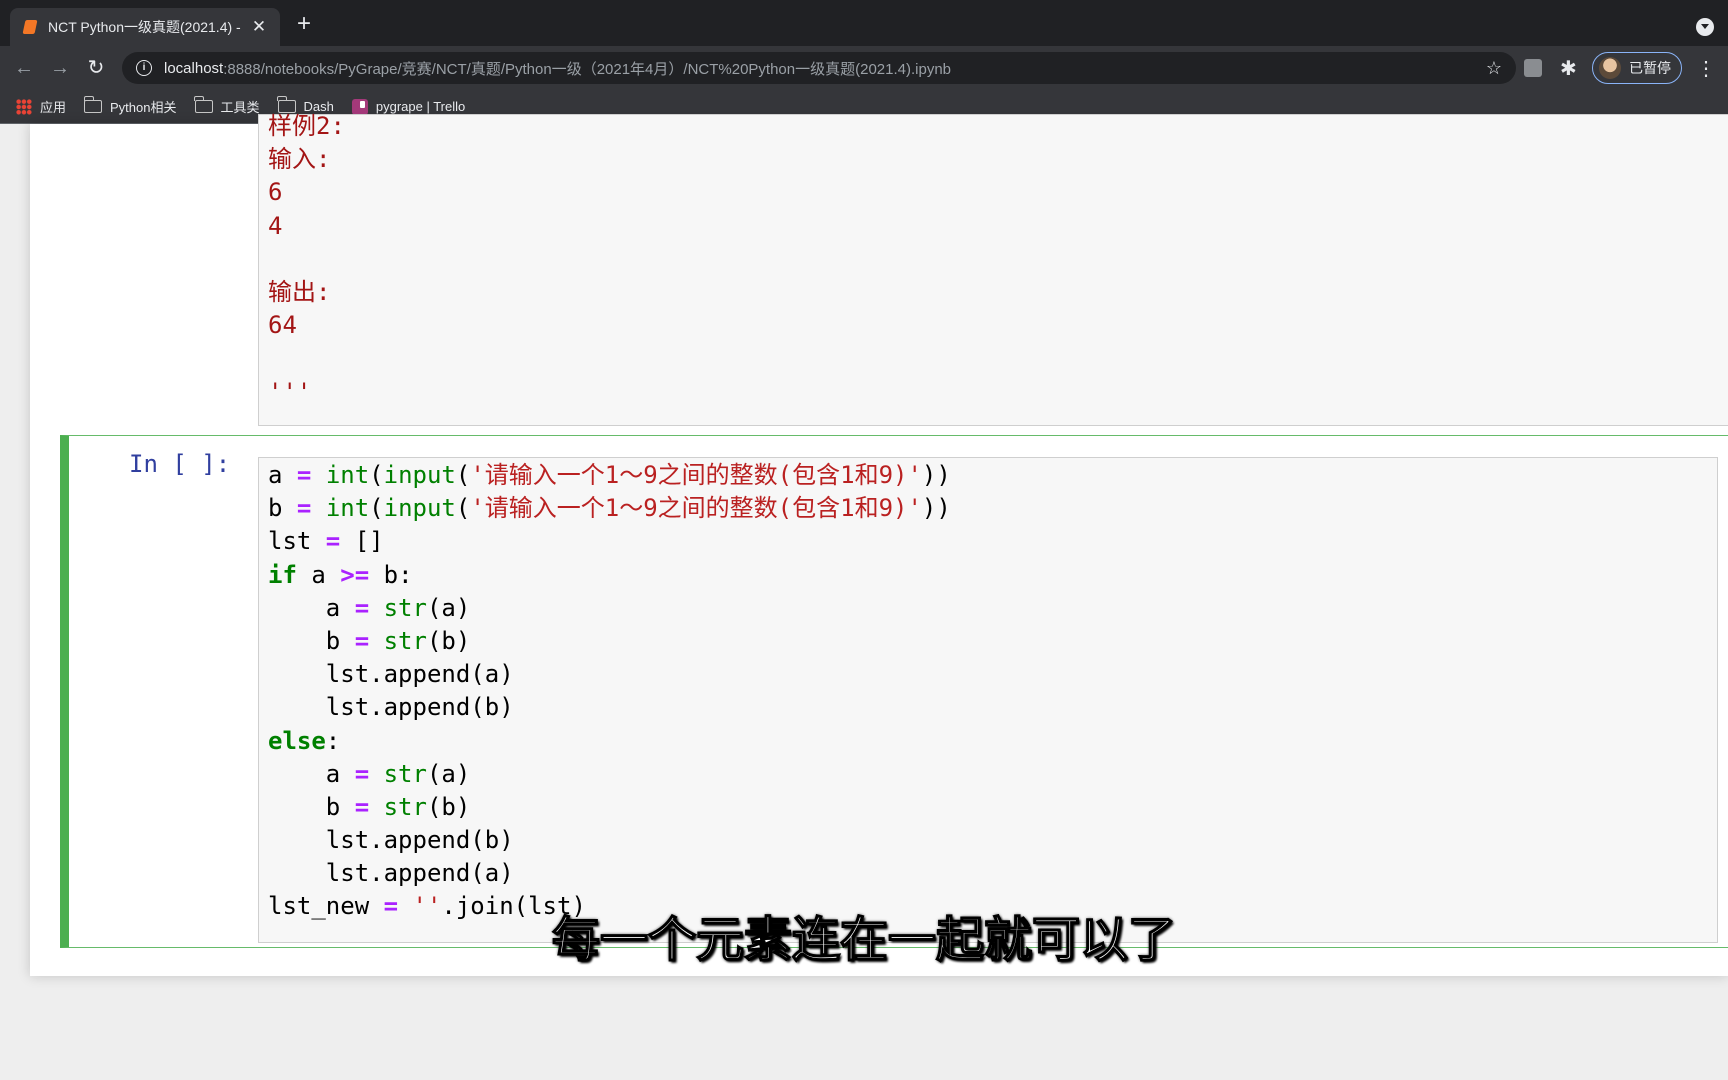  I want to click on code-line: 4, so click(275, 225).